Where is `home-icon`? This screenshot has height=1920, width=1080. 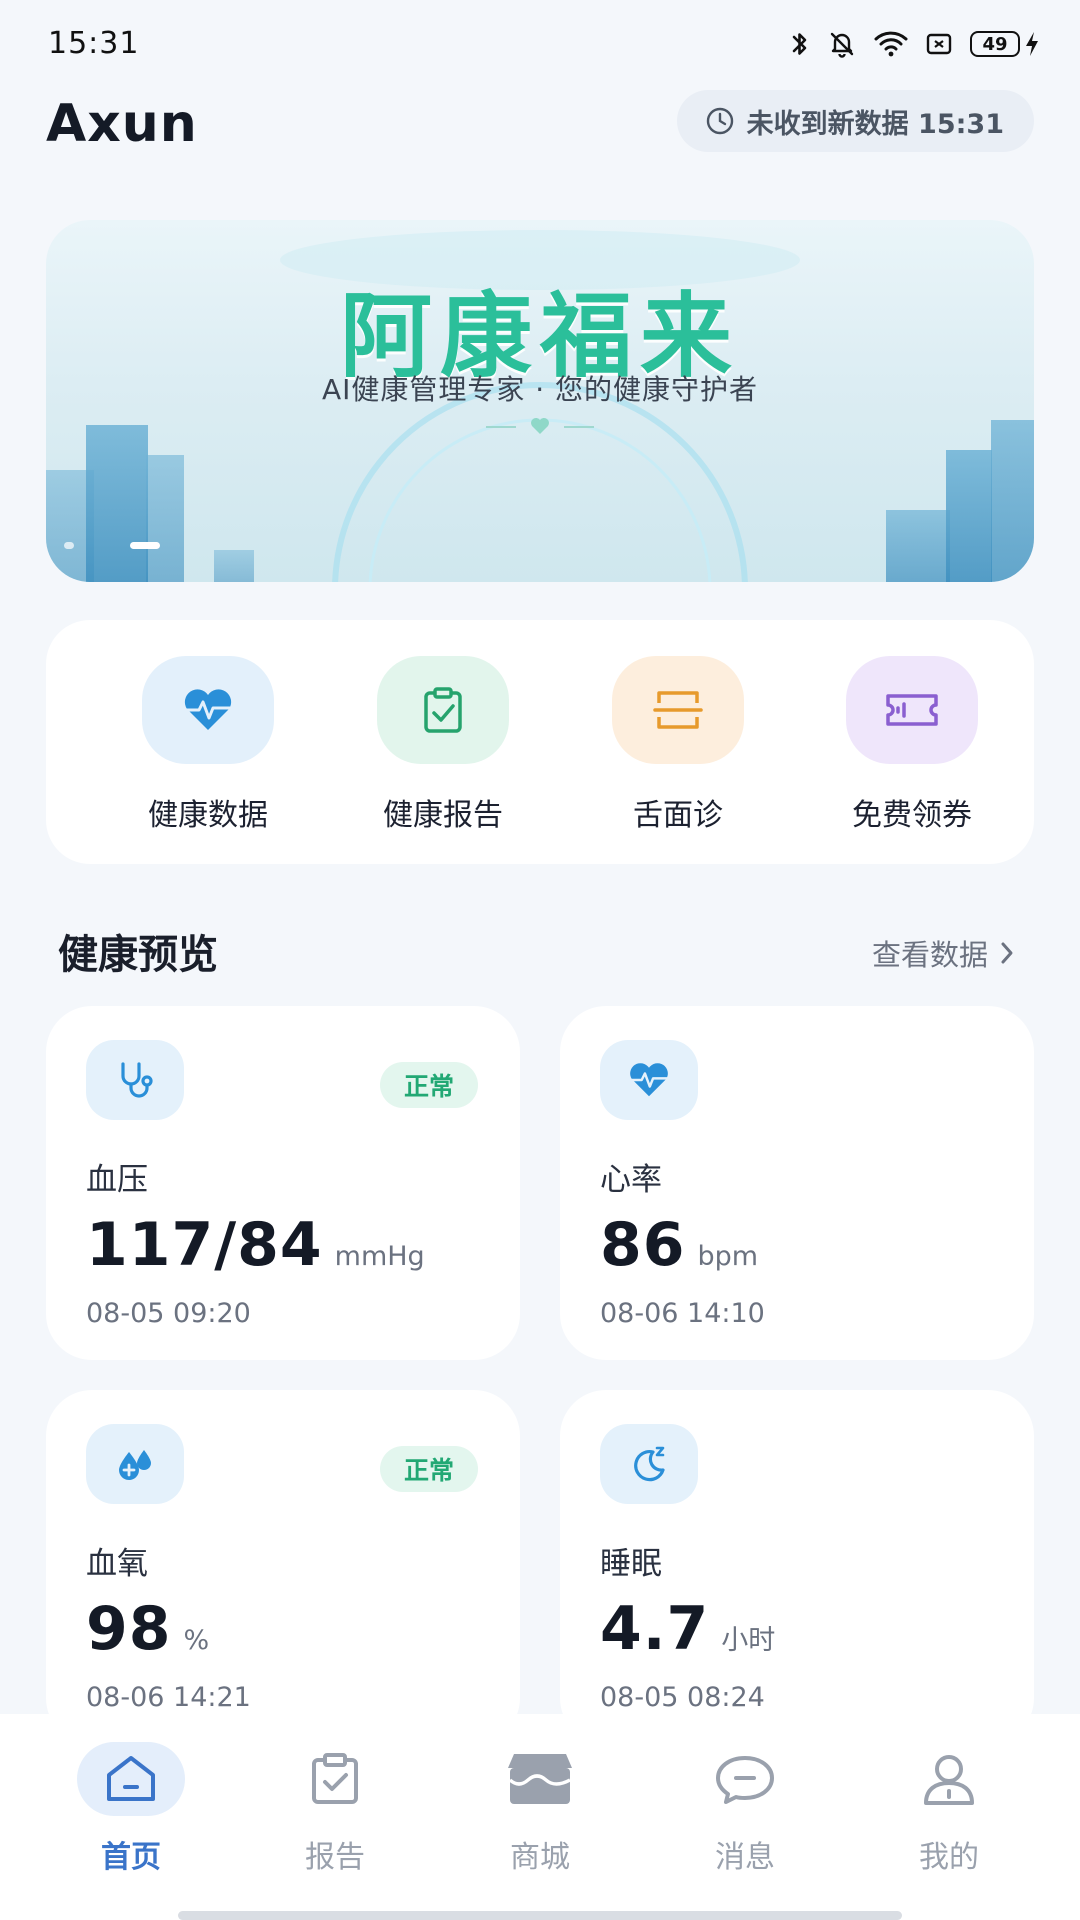 home-icon is located at coordinates (131, 1779).